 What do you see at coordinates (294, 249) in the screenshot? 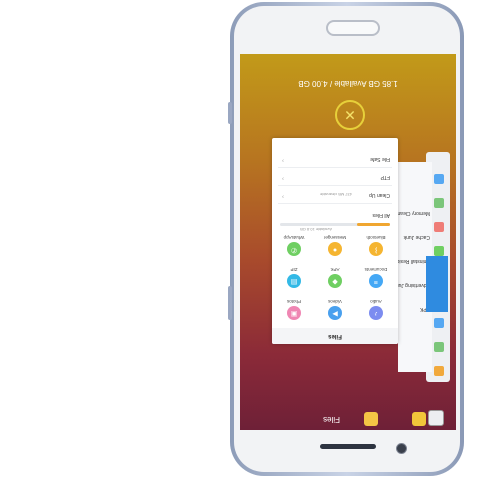
I see `phone-icon: ✆` at bounding box center [294, 249].